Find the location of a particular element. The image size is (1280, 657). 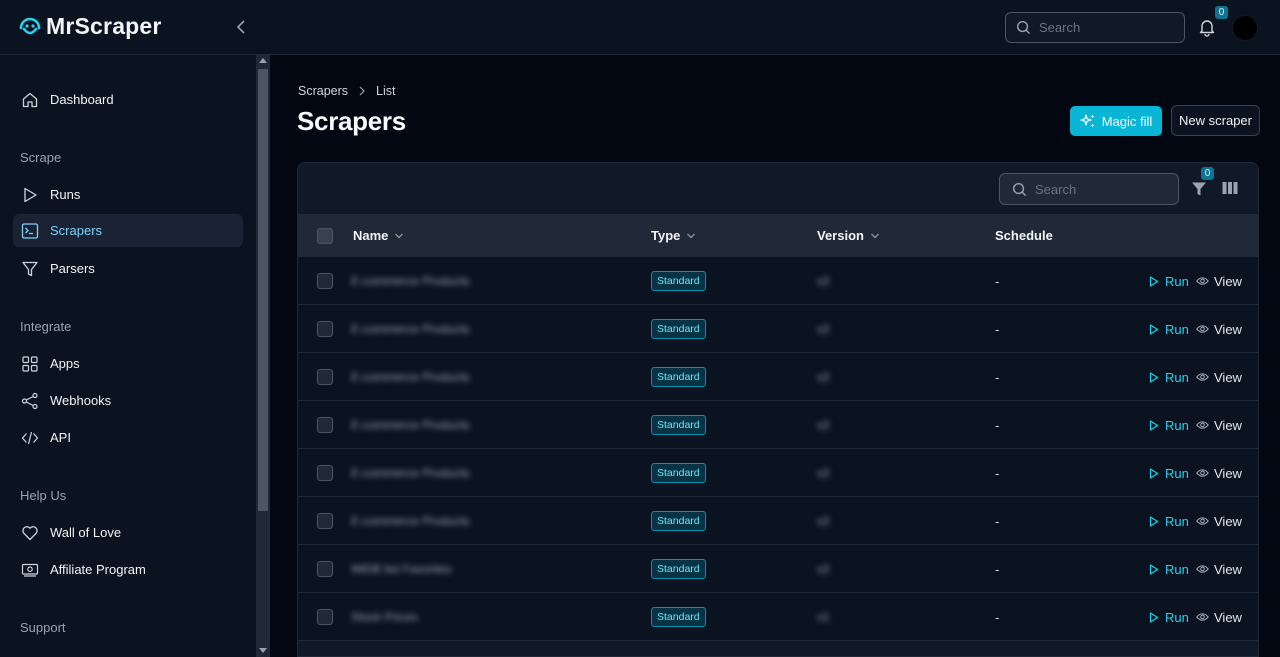

sidebar-item-runs: Runs is located at coordinates (128, 194).